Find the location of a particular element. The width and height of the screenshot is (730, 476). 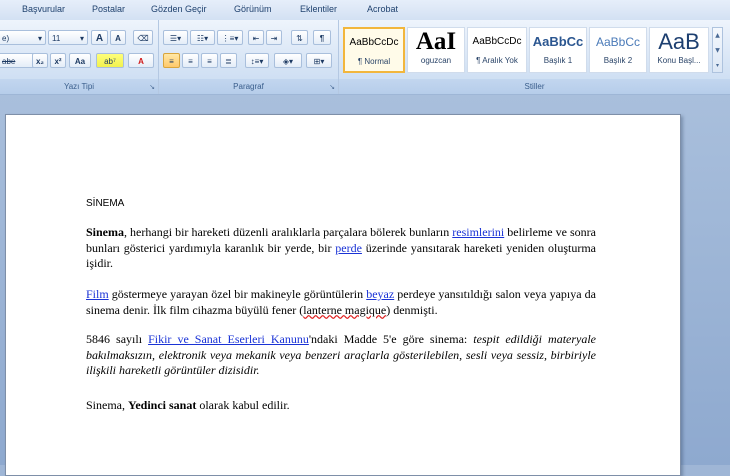

link-fikir-sanat-kanunu: Fikir ve Sanat Eserleri Kanunu is located at coordinates (228, 339).